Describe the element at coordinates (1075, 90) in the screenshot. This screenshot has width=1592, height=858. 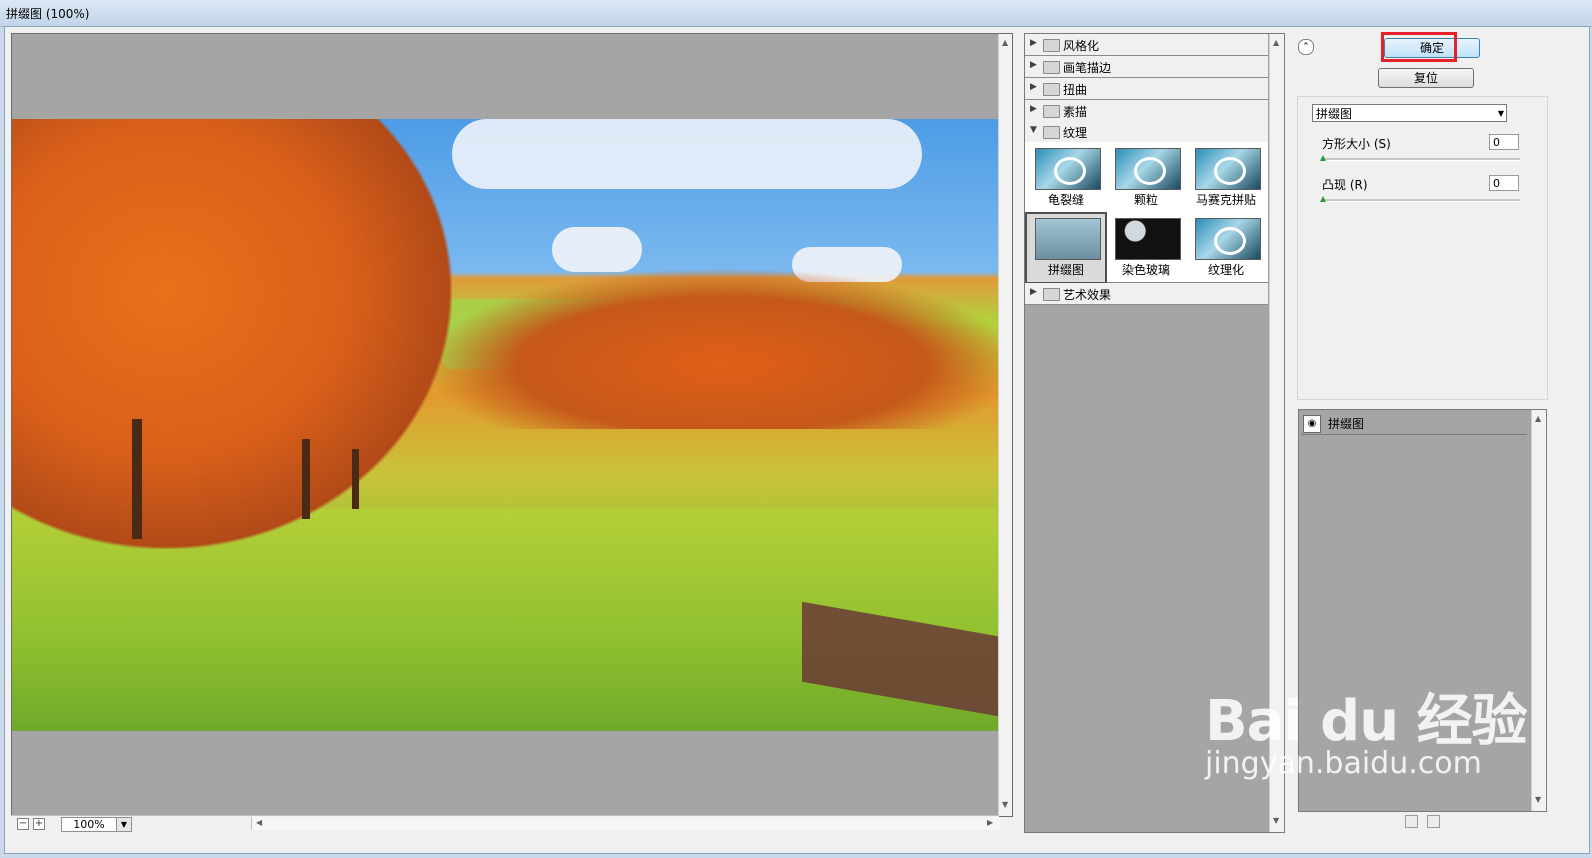
I see `category-label: 扭曲` at that location.